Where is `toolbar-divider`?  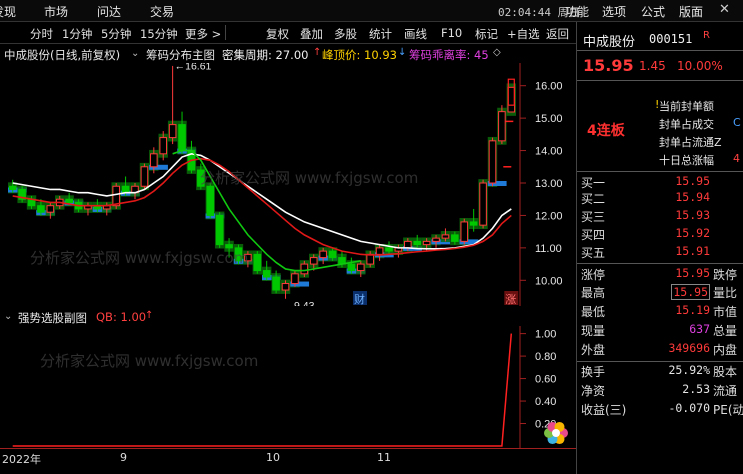
toolbar-divider is located at coordinates (225, 32).